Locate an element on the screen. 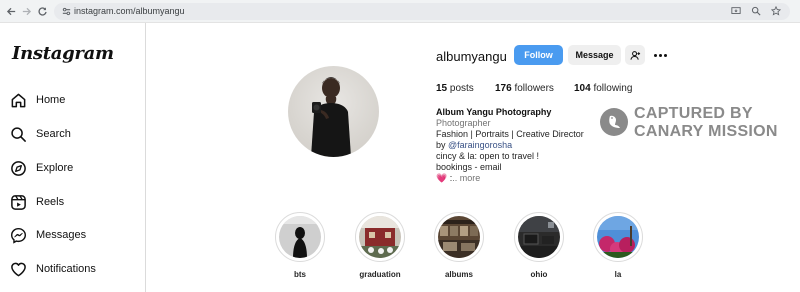 The width and height of the screenshot is (800, 292). sidebar-item-label: Home is located at coordinates (51, 100).